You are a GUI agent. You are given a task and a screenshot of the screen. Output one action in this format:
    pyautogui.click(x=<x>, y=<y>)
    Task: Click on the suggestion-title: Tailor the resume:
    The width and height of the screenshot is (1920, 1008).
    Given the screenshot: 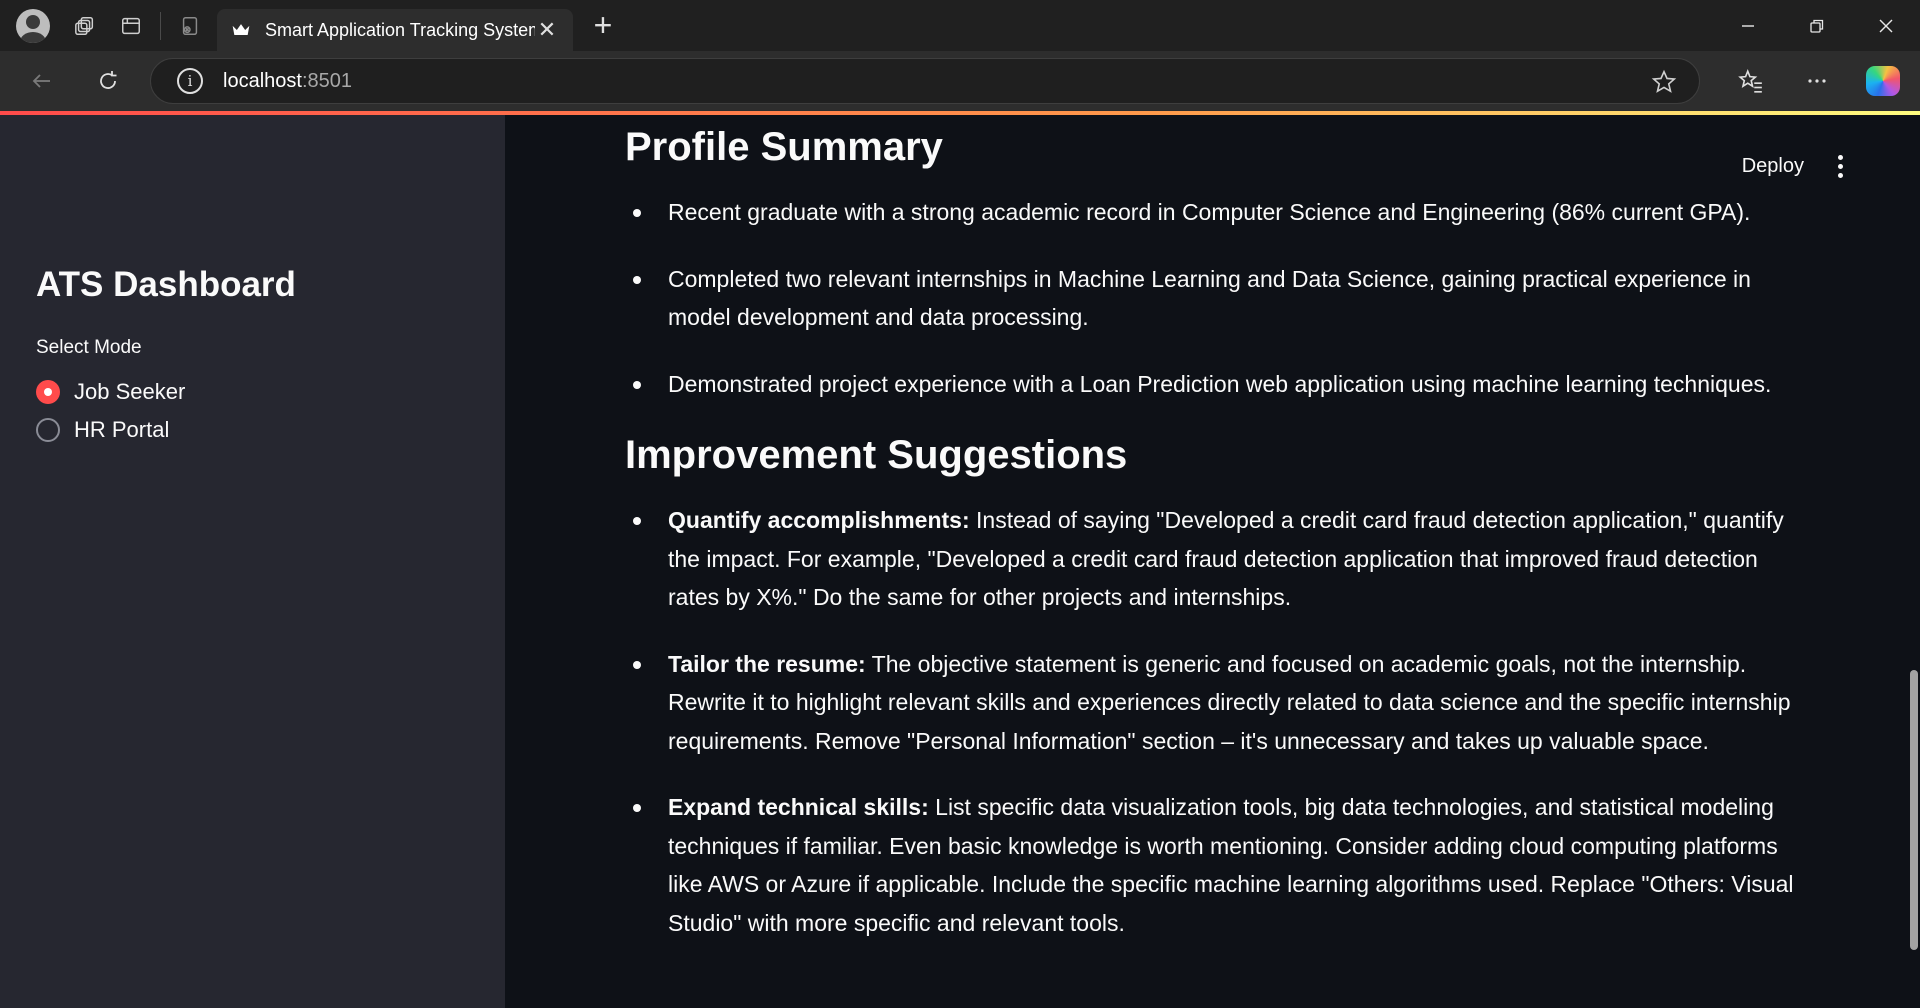 What is the action you would take?
    pyautogui.click(x=767, y=663)
    